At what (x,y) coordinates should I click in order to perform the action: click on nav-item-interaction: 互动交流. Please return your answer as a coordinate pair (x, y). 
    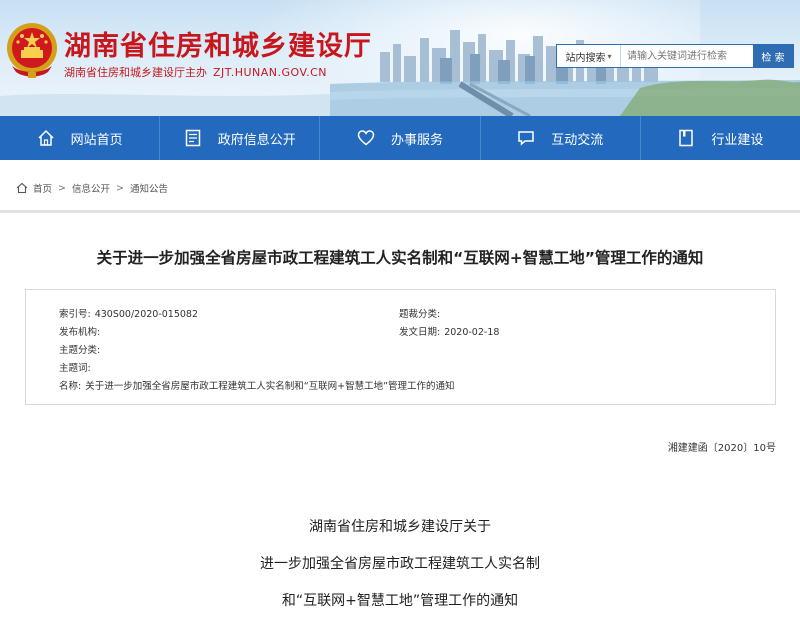
    Looking at the image, I should click on (561, 138).